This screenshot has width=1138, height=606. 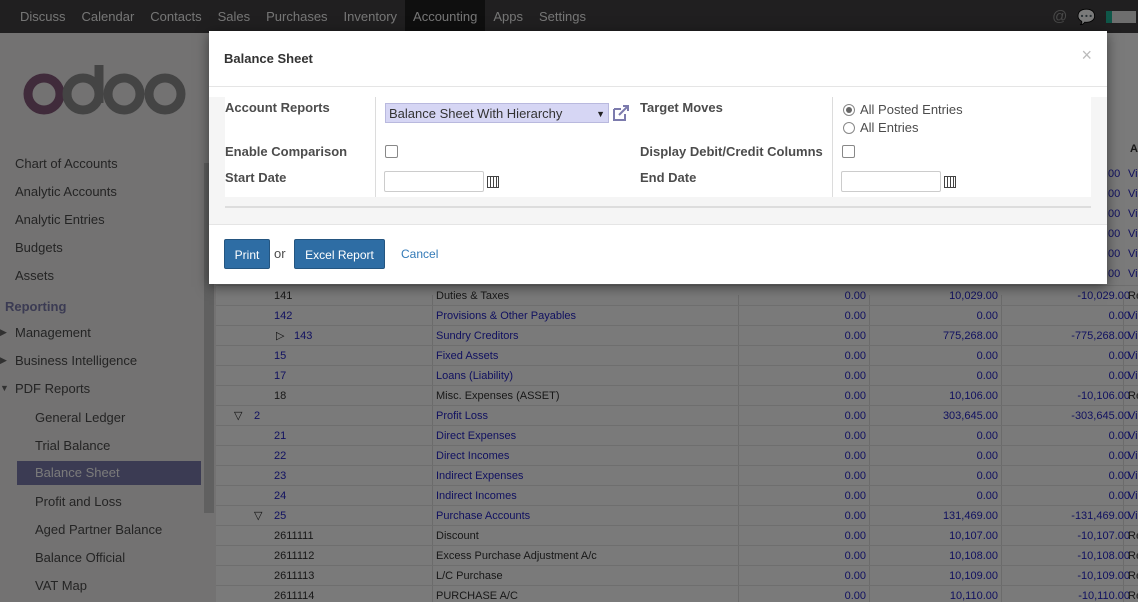 What do you see at coordinates (277, 107) in the screenshot?
I see `account-reports-label: Account Reports` at bounding box center [277, 107].